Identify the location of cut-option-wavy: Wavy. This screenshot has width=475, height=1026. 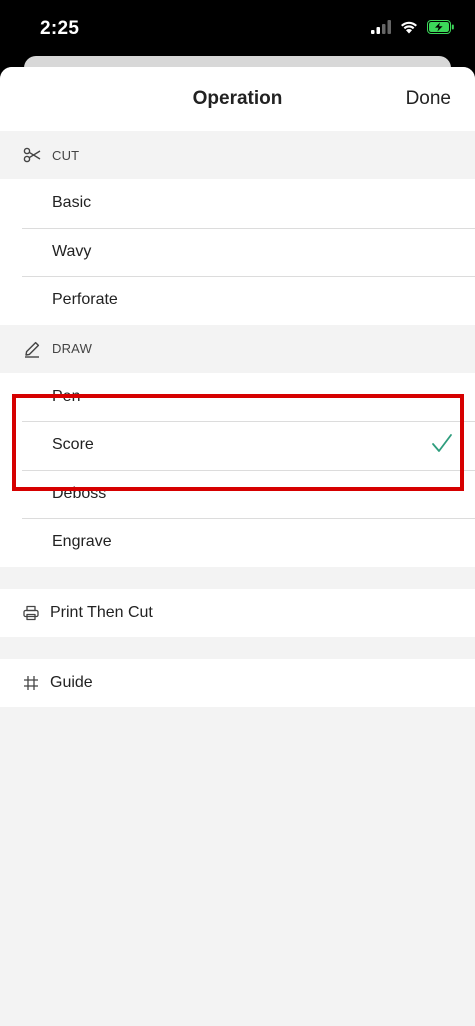
(237, 252).